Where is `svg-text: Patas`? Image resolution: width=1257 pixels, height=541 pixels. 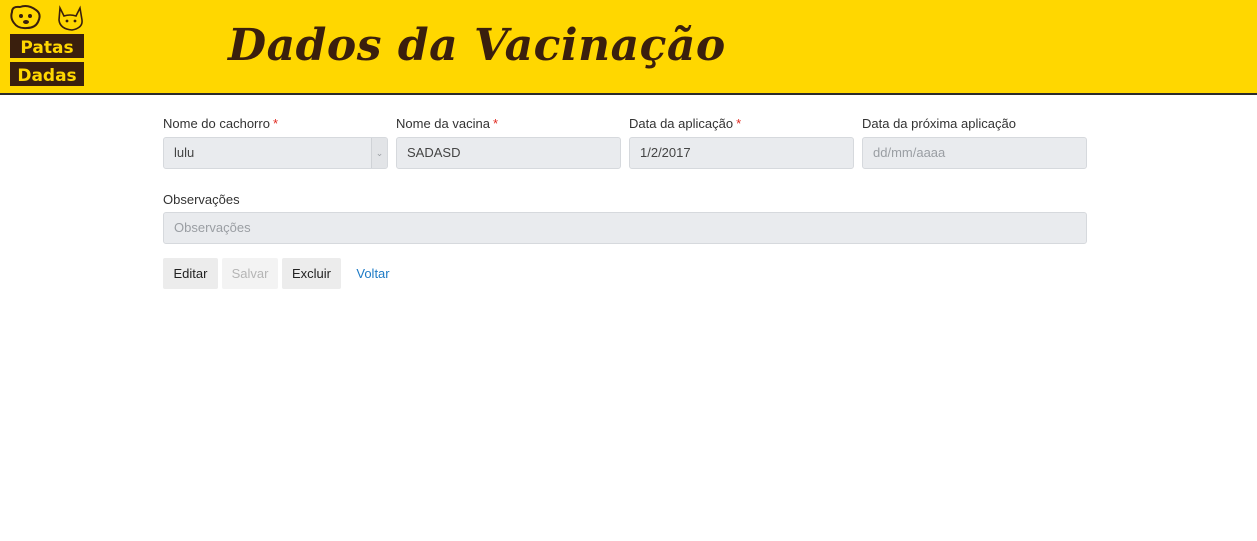 svg-text: Patas is located at coordinates (46, 48).